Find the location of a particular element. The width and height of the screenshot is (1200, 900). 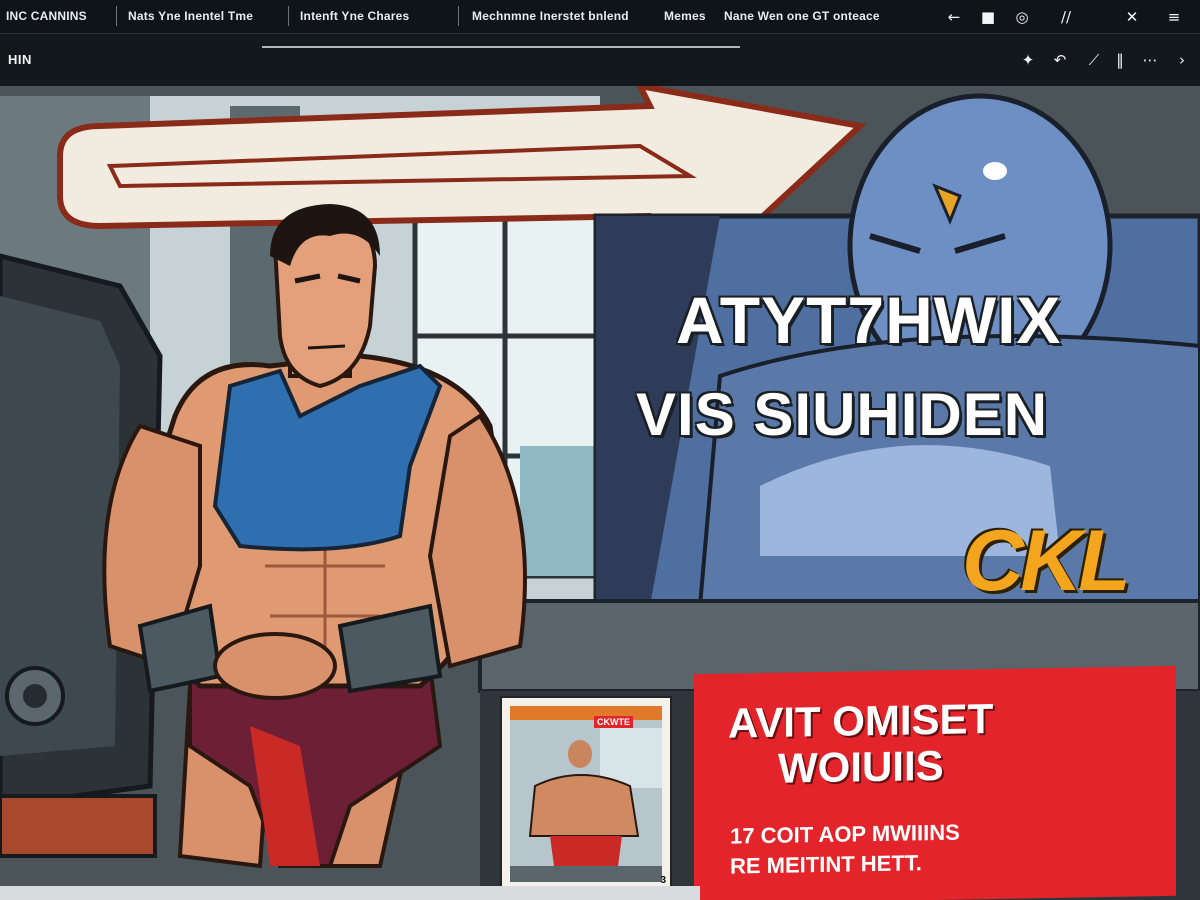

chevron-right-icon: › is located at coordinates (1182, 60).